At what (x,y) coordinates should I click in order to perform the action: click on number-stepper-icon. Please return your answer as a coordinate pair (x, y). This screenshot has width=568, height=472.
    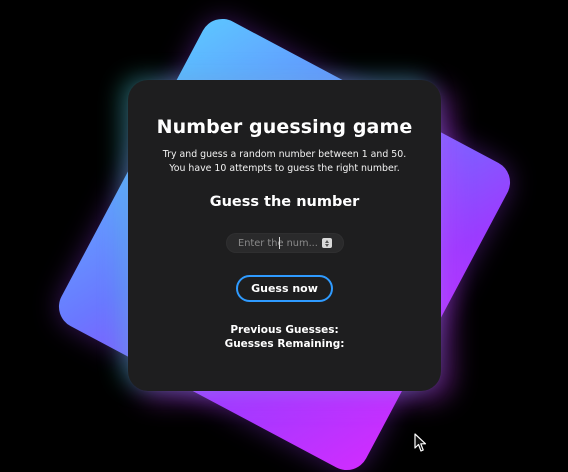
    Looking at the image, I should click on (327, 243).